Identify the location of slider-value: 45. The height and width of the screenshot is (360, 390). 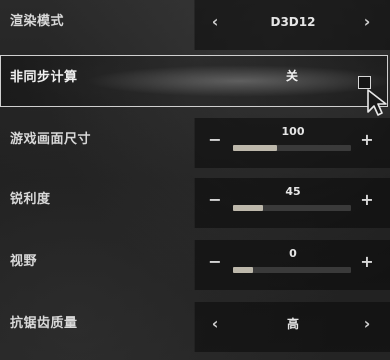
(293, 191).